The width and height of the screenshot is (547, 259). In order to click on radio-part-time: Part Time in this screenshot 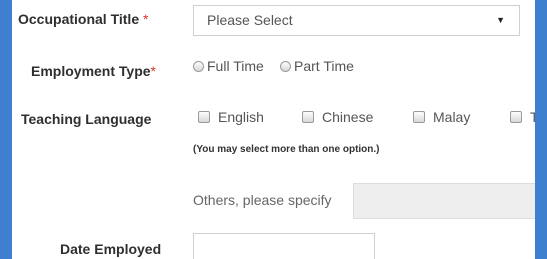, I will do `click(317, 66)`.